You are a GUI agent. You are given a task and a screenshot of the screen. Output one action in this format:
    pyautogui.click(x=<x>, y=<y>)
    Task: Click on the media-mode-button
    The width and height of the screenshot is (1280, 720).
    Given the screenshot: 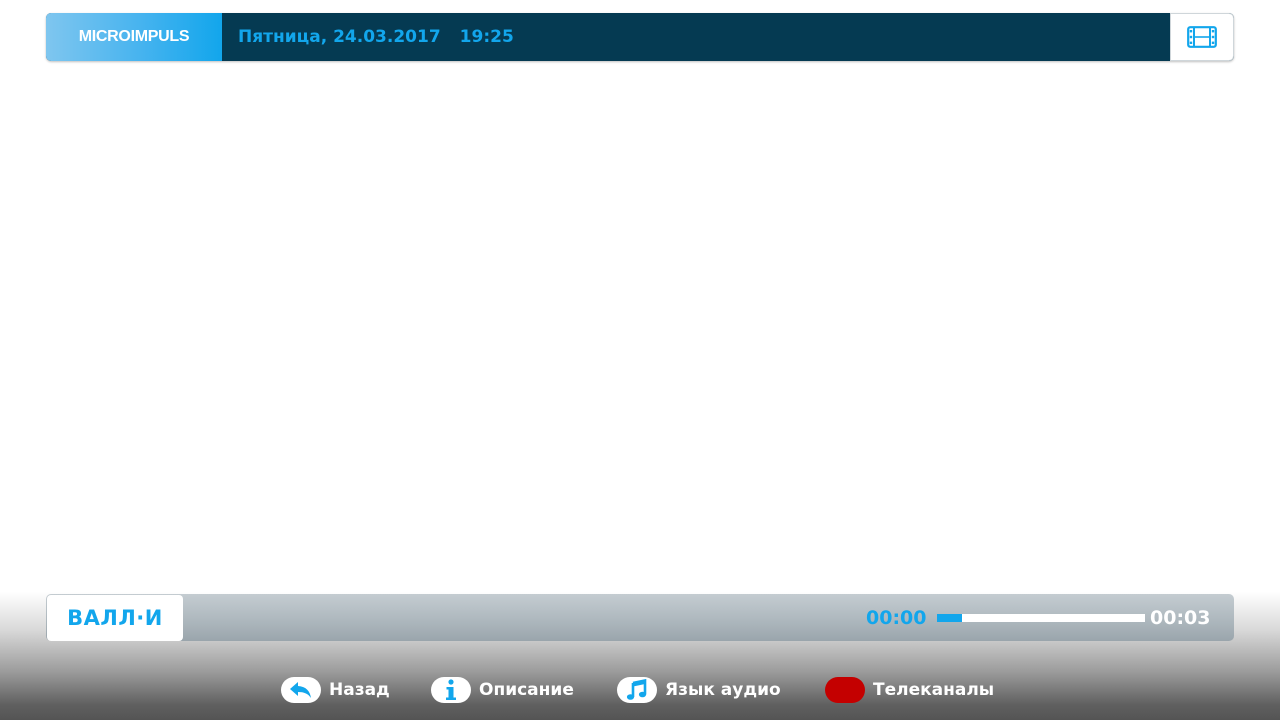 What is the action you would take?
    pyautogui.click(x=1202, y=37)
    